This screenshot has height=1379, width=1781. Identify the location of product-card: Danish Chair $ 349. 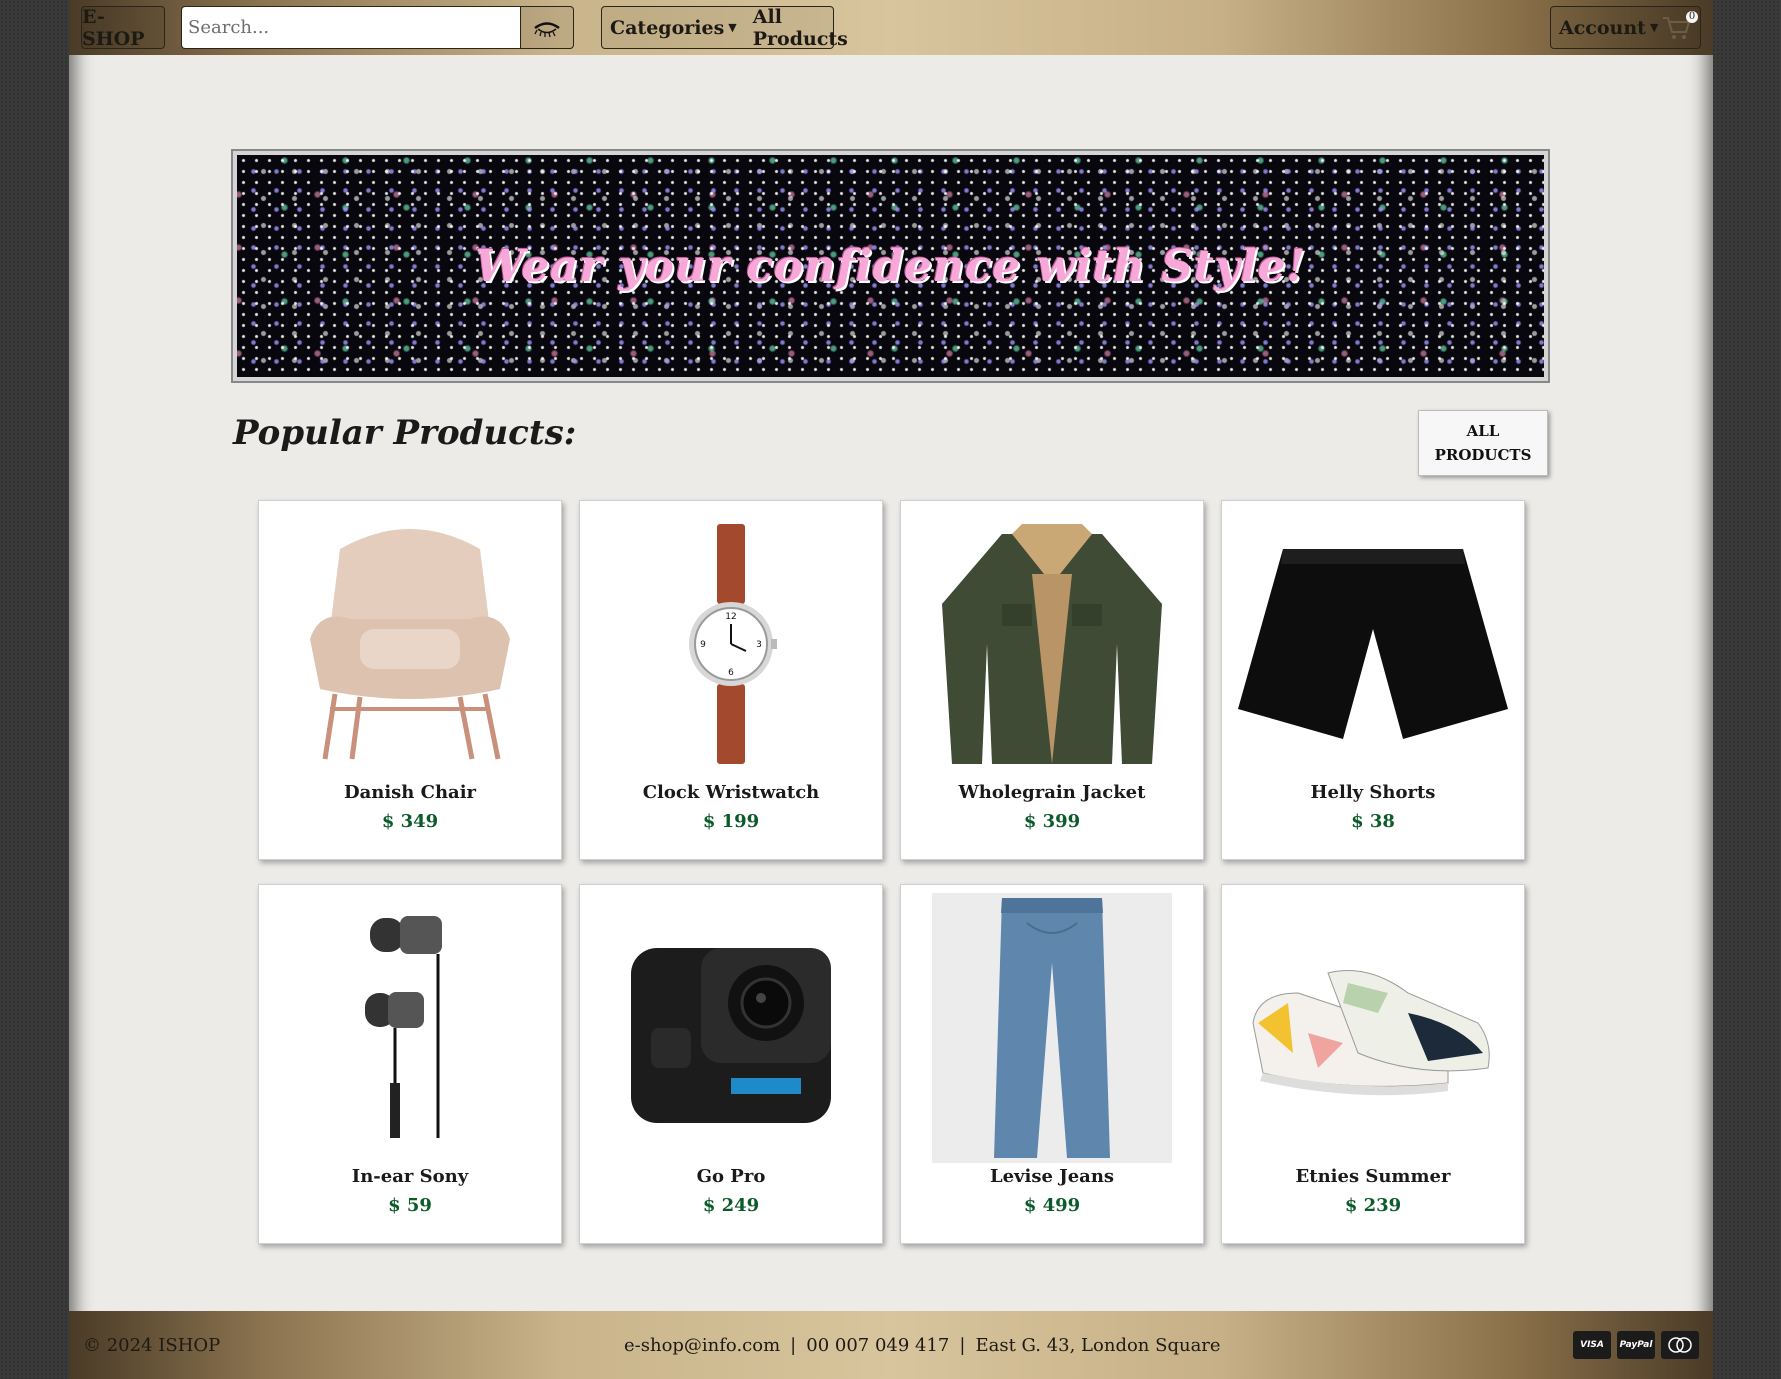
(410, 680).